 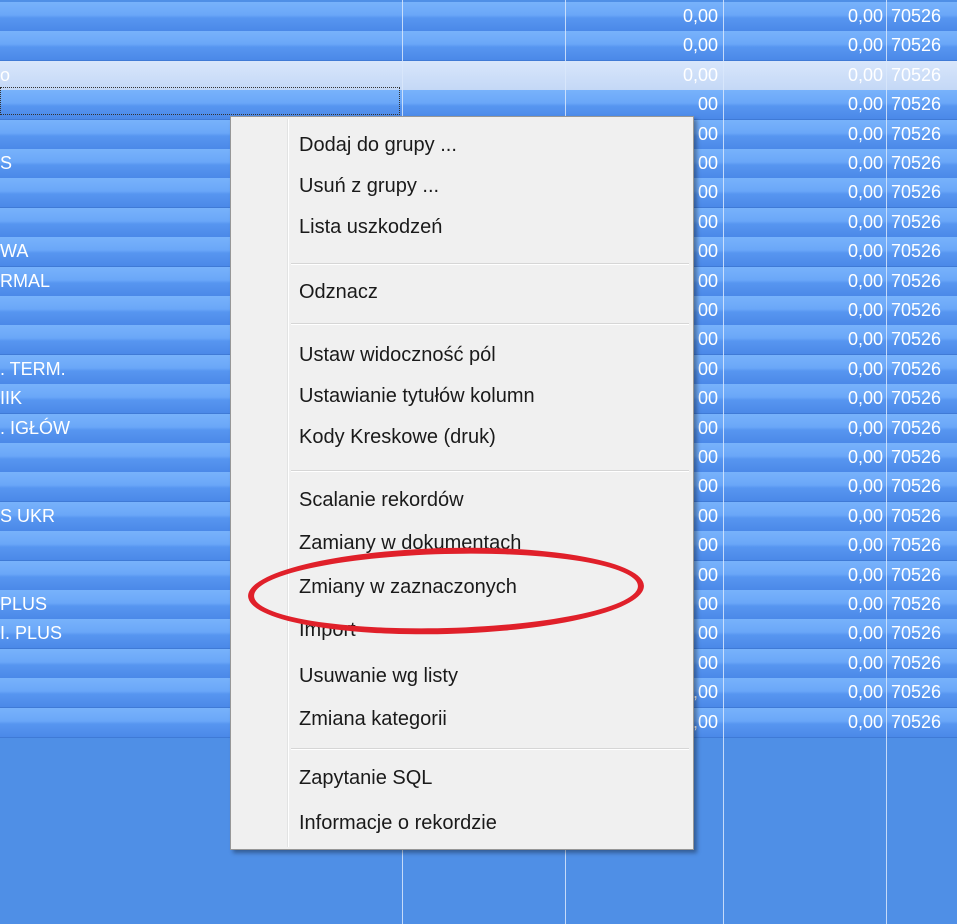 I want to click on menu-icon-gutter, so click(x=288, y=483).